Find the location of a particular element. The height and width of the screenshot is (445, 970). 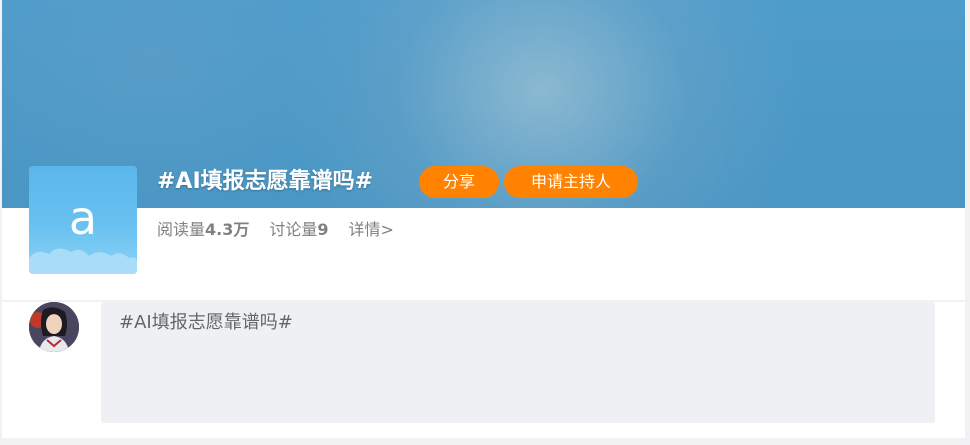

discussions-label: 讨论量 is located at coordinates (293, 229).